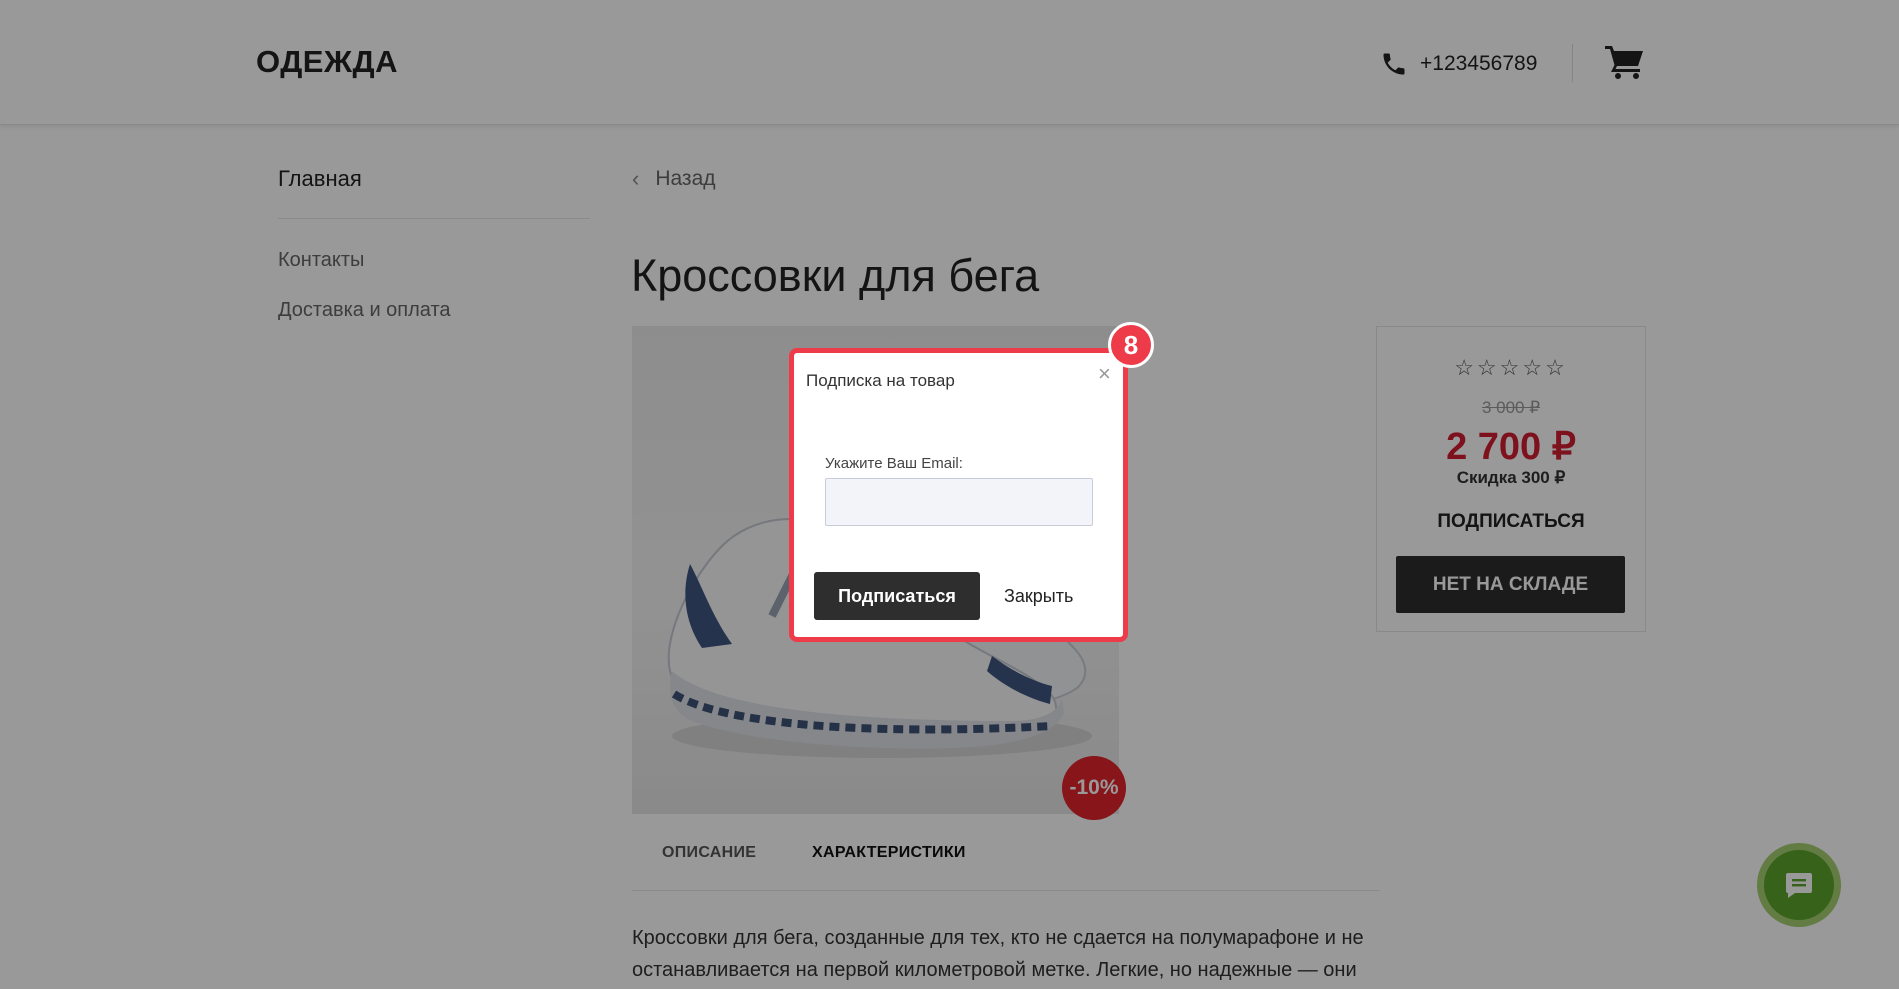 This screenshot has height=989, width=1899. Describe the element at coordinates (880, 380) in the screenshot. I see `modal-title: Подписка на товар` at that location.